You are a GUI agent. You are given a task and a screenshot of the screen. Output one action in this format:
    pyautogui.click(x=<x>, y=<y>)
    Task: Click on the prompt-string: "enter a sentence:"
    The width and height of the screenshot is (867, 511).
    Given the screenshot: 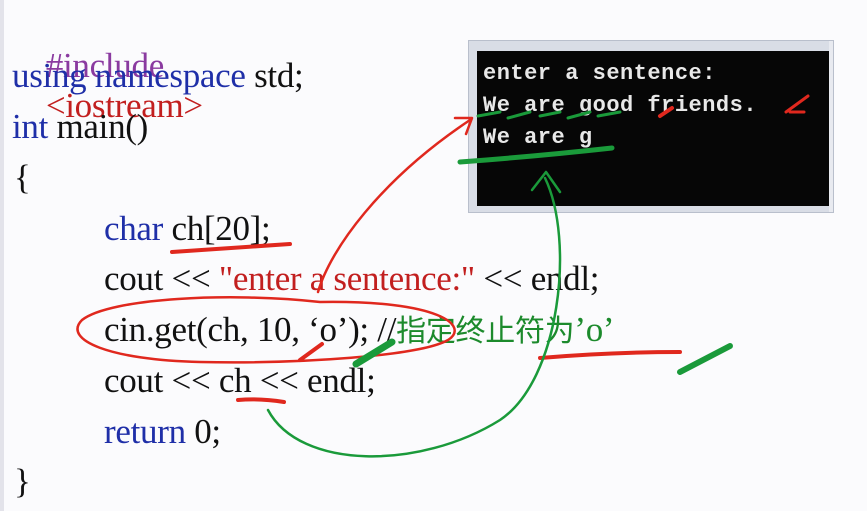 What is the action you would take?
    pyautogui.click(x=346, y=278)
    